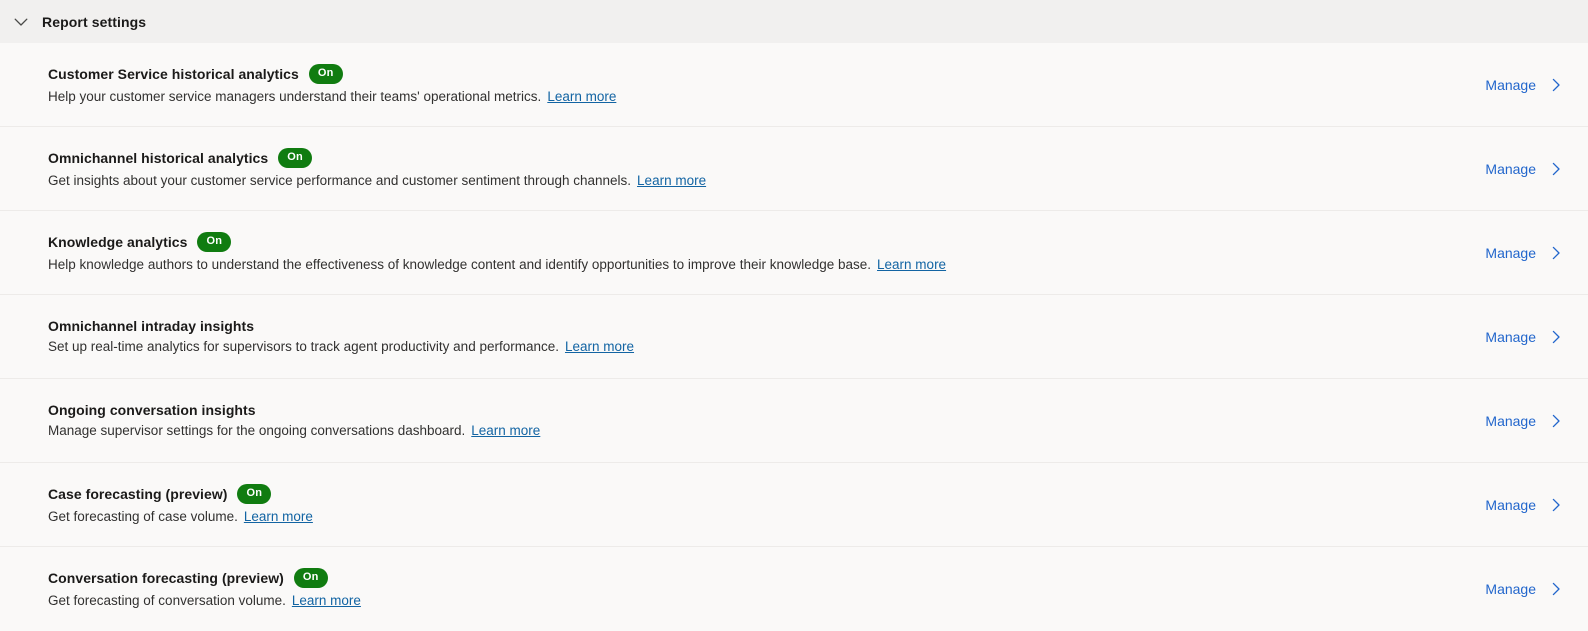 The image size is (1588, 631). I want to click on row-title-line: Omnichannel intraday insights, so click(341, 326).